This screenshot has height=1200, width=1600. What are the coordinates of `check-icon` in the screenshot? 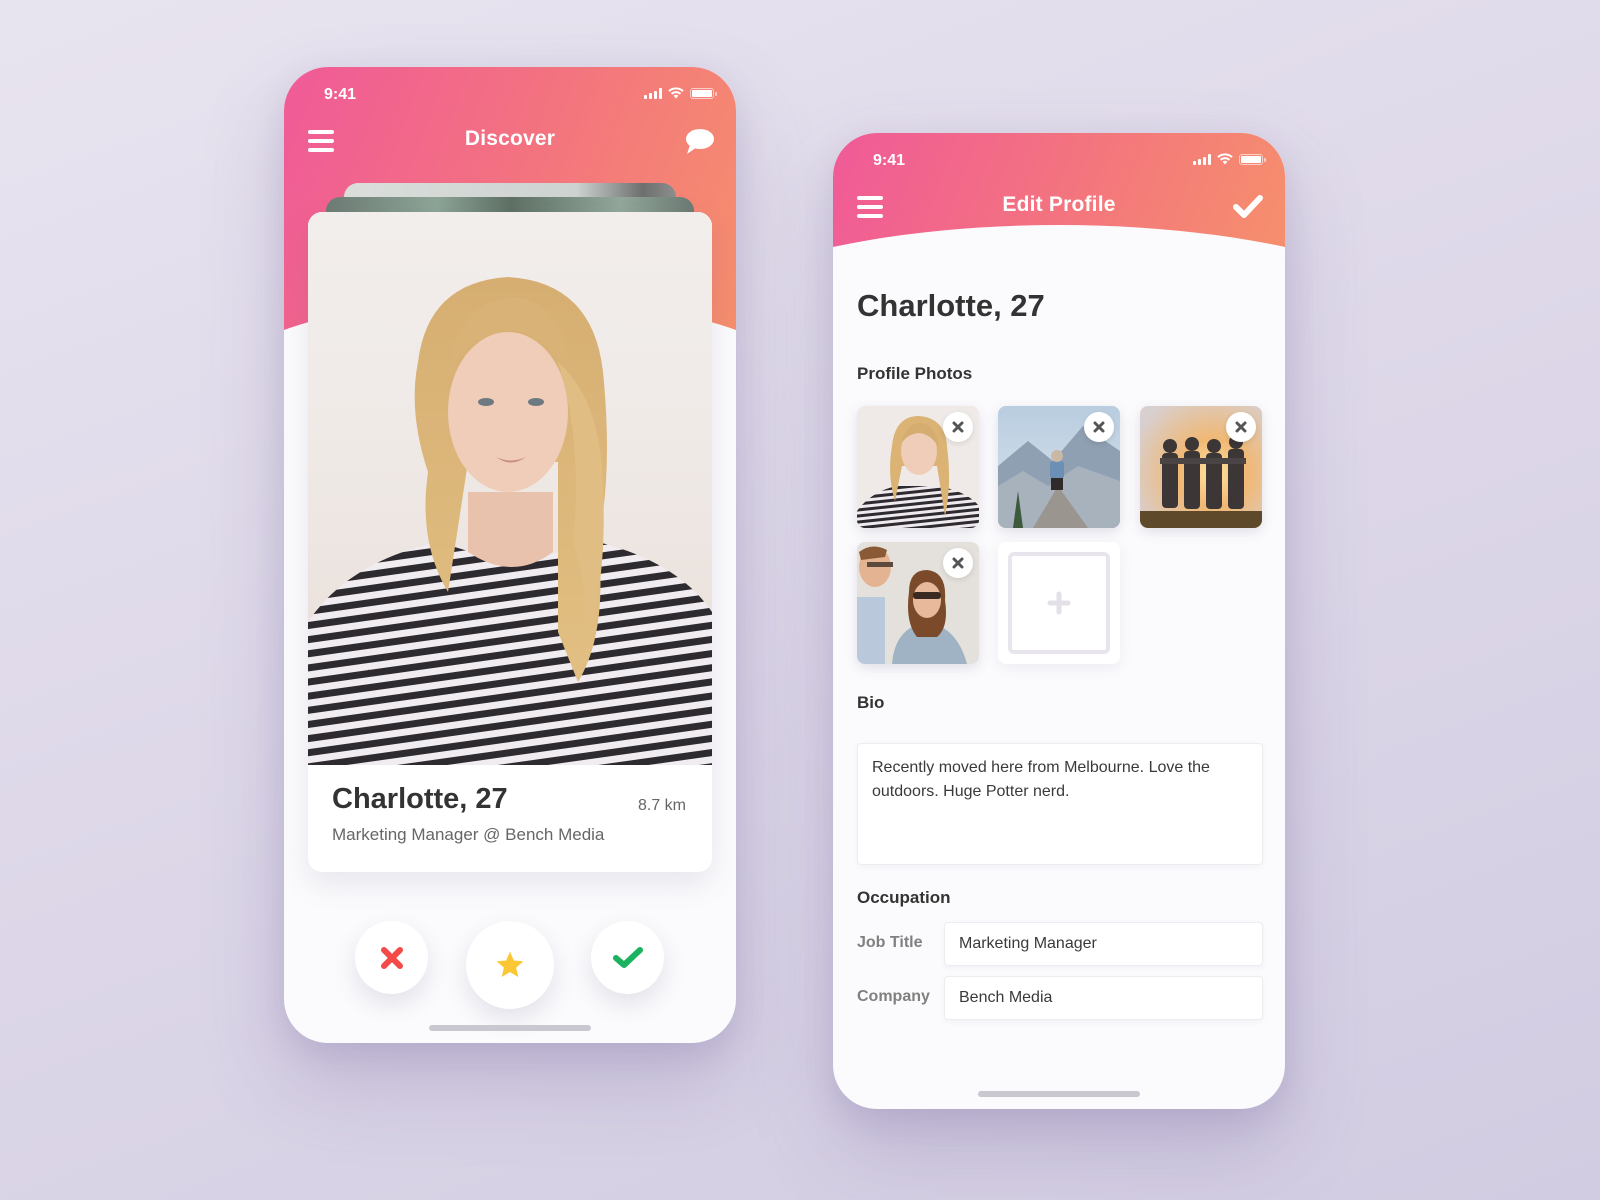 It's located at (627, 957).